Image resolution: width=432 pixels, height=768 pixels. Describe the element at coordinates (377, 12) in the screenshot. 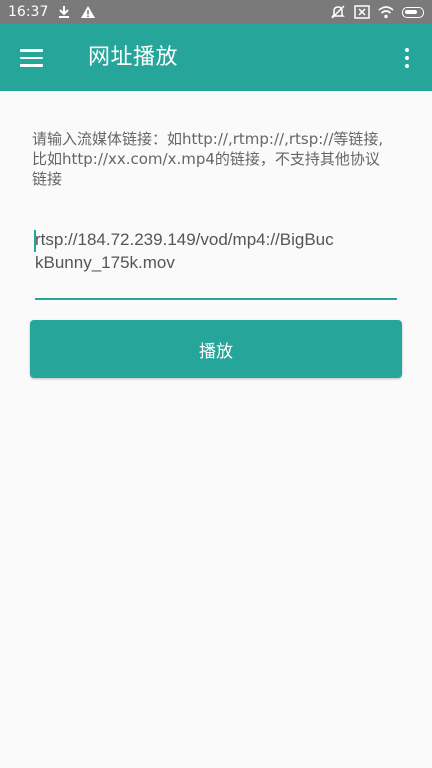

I see `status-right` at that location.